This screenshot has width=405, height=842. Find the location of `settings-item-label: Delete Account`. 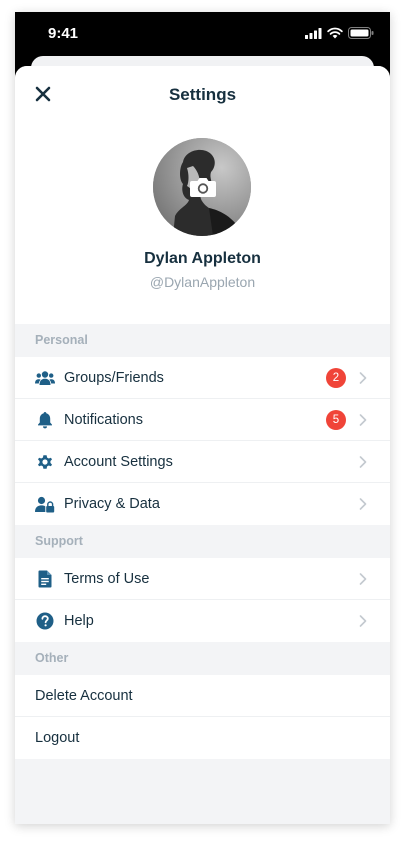

settings-item-label: Delete Account is located at coordinates (84, 695).